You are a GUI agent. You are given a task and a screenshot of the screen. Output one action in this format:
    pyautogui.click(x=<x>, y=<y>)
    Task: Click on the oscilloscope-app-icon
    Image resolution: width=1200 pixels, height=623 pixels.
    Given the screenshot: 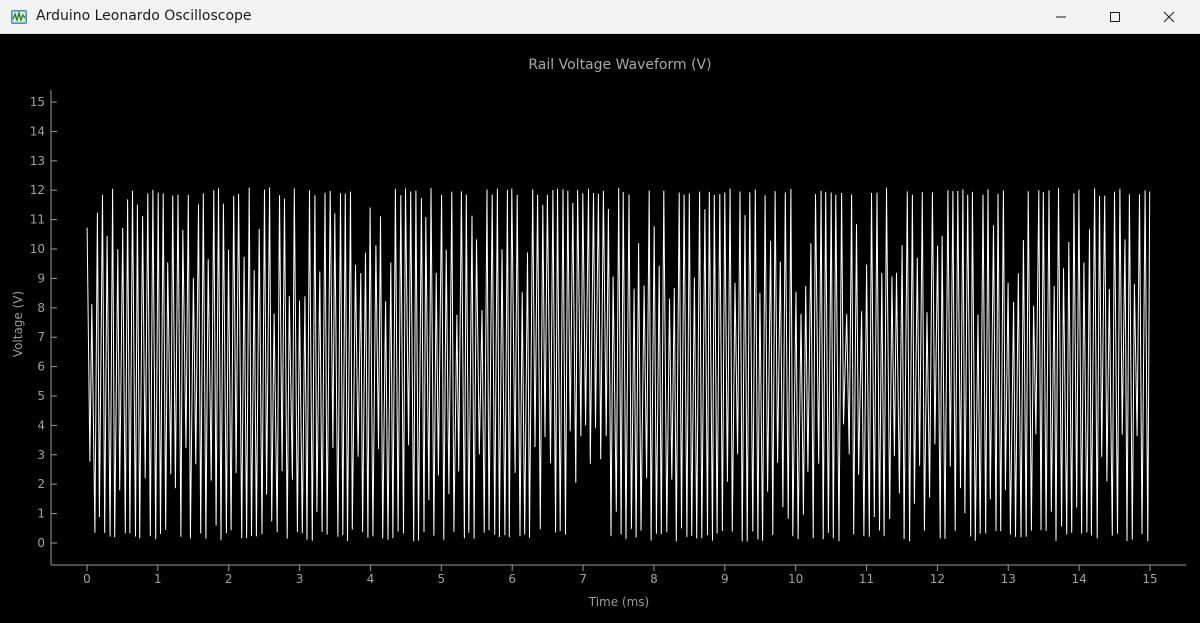 What is the action you would take?
    pyautogui.click(x=19, y=17)
    